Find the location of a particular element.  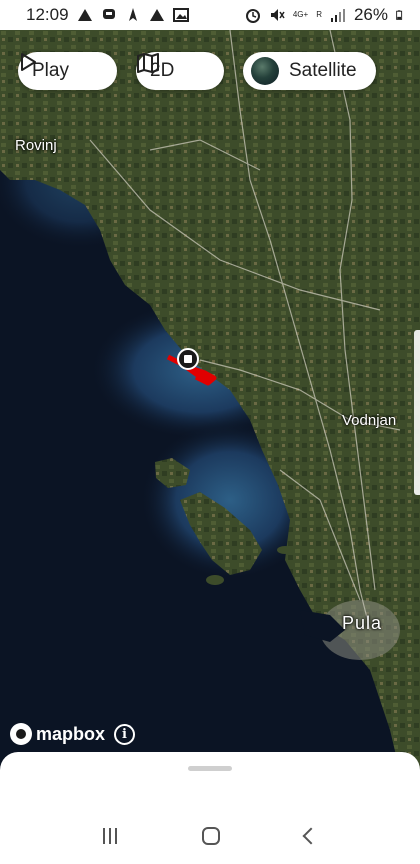

side-drag-handle is located at coordinates (417, 412).